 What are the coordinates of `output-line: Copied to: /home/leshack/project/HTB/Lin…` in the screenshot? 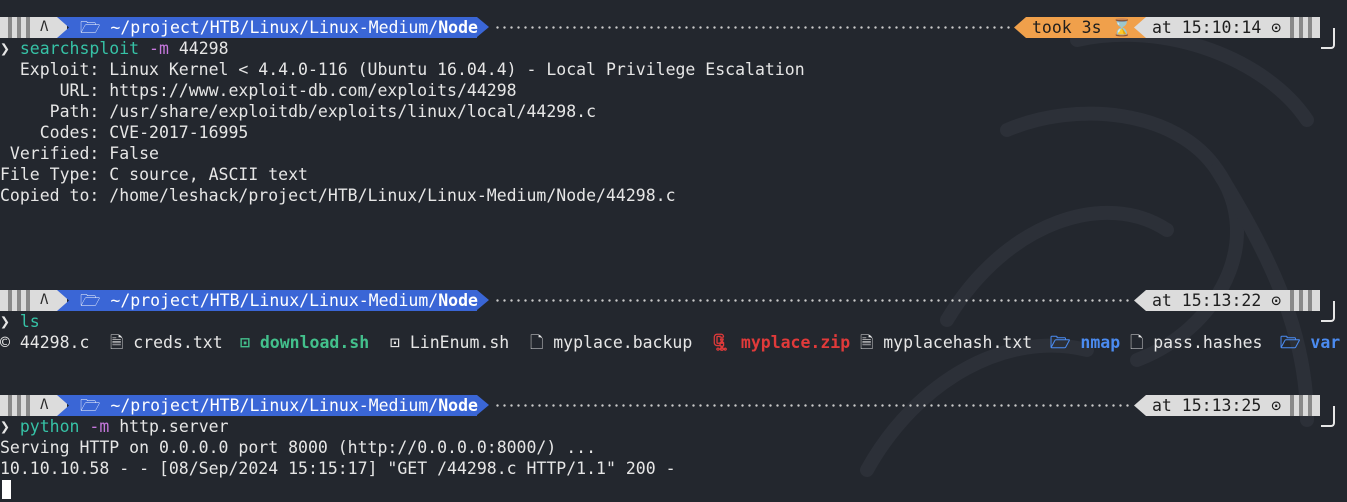 It's located at (338, 195).